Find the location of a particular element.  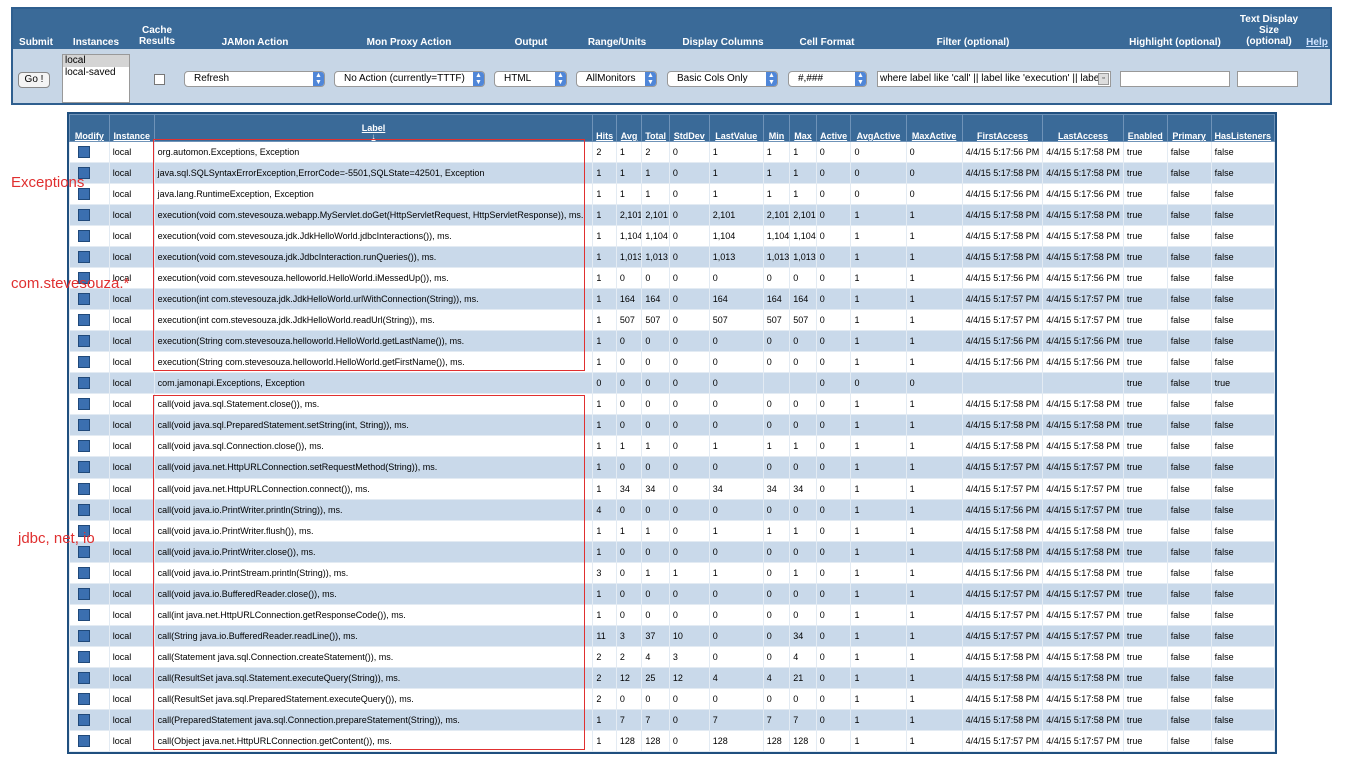

cell-min: 1,104 is located at coordinates (776, 236).